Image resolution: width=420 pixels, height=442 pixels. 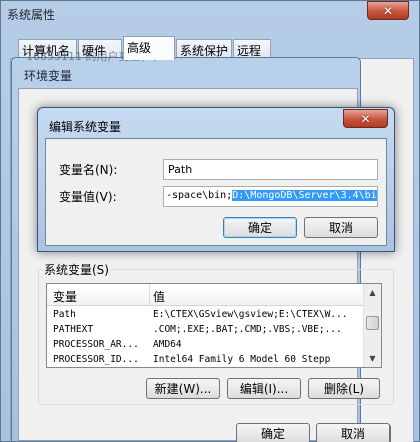 What do you see at coordinates (88, 170) in the screenshot?
I see `variable-name-label: 变量名(N):` at bounding box center [88, 170].